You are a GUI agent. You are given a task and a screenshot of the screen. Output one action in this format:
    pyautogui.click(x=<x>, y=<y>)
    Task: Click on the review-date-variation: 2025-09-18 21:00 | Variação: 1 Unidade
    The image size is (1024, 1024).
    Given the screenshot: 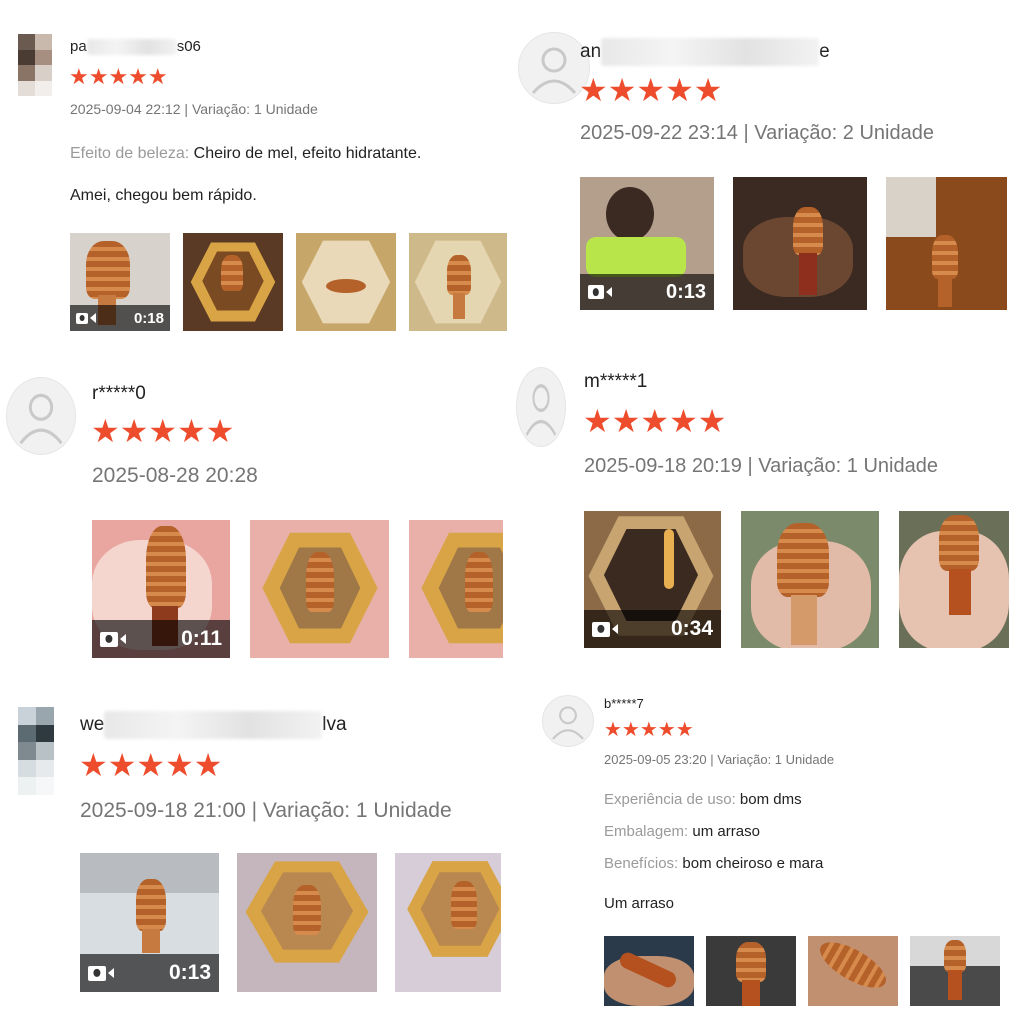 What is the action you would take?
    pyautogui.click(x=266, y=810)
    